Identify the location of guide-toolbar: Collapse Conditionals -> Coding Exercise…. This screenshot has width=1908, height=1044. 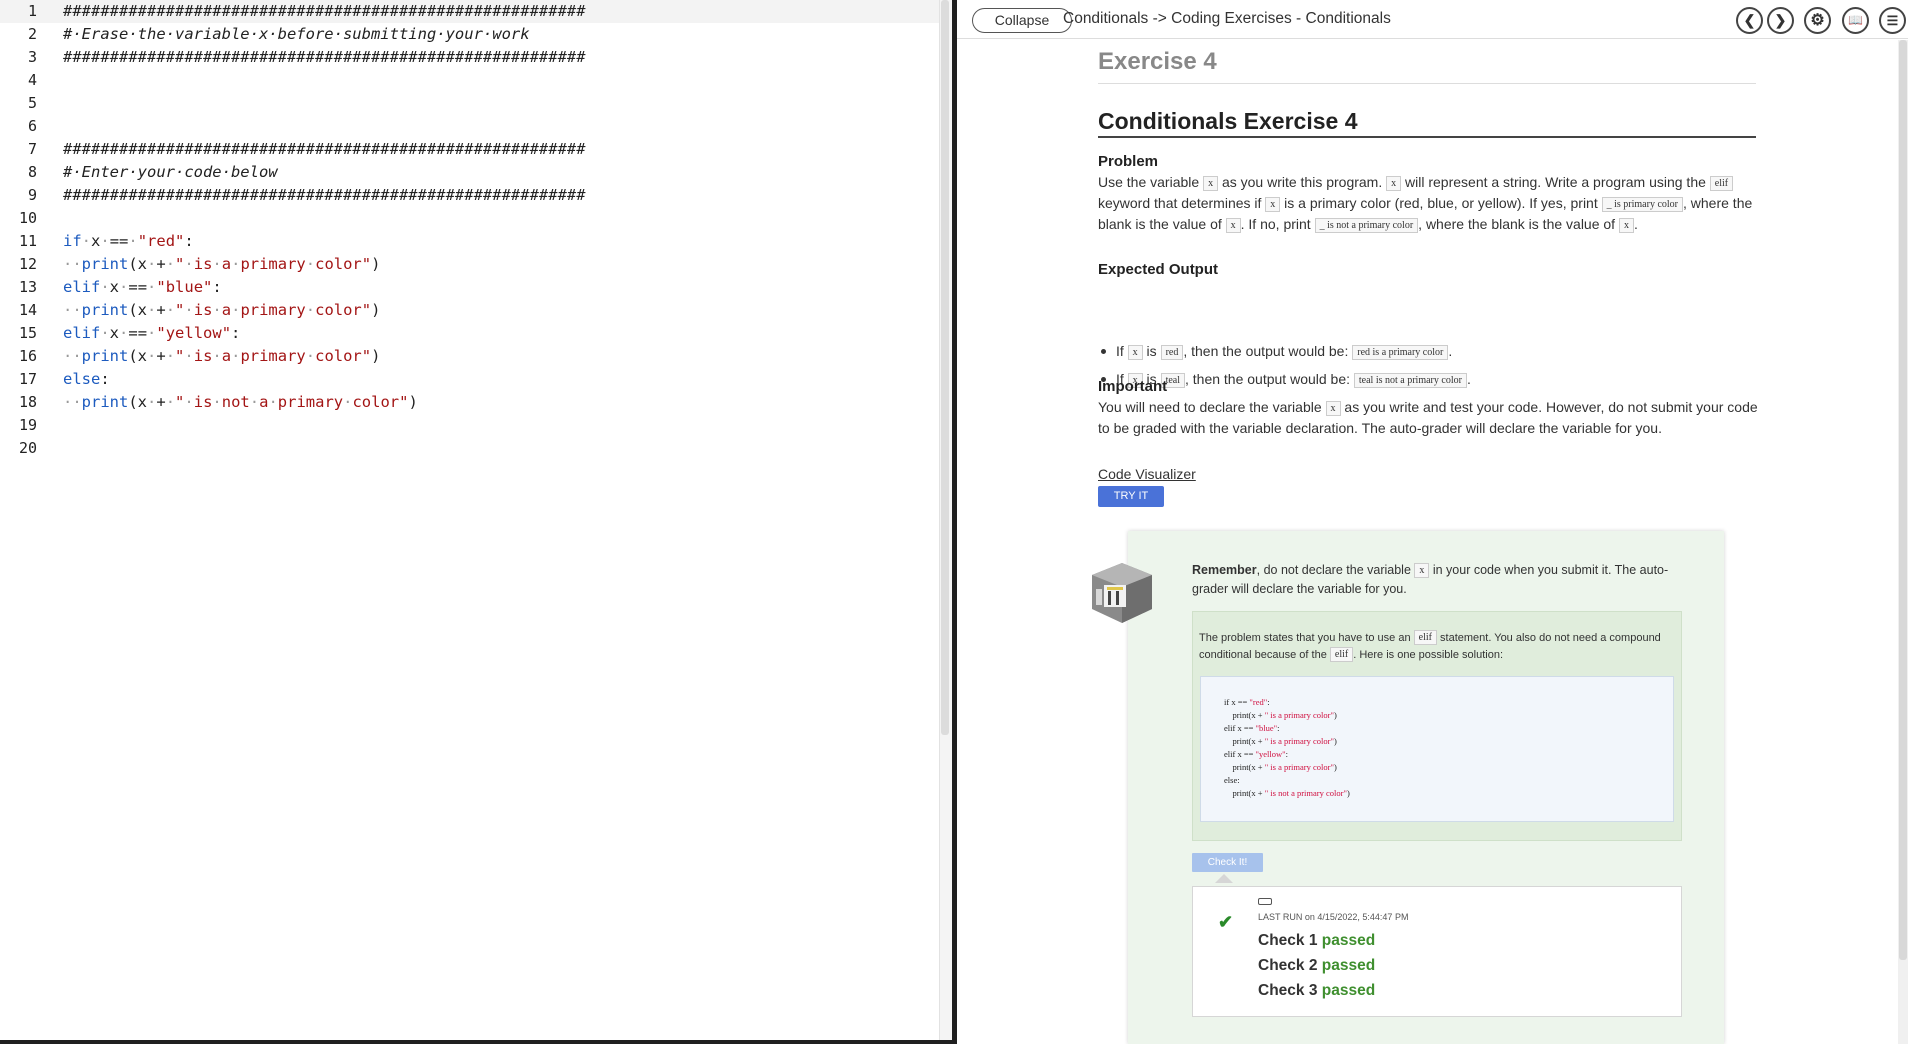
(1432, 19).